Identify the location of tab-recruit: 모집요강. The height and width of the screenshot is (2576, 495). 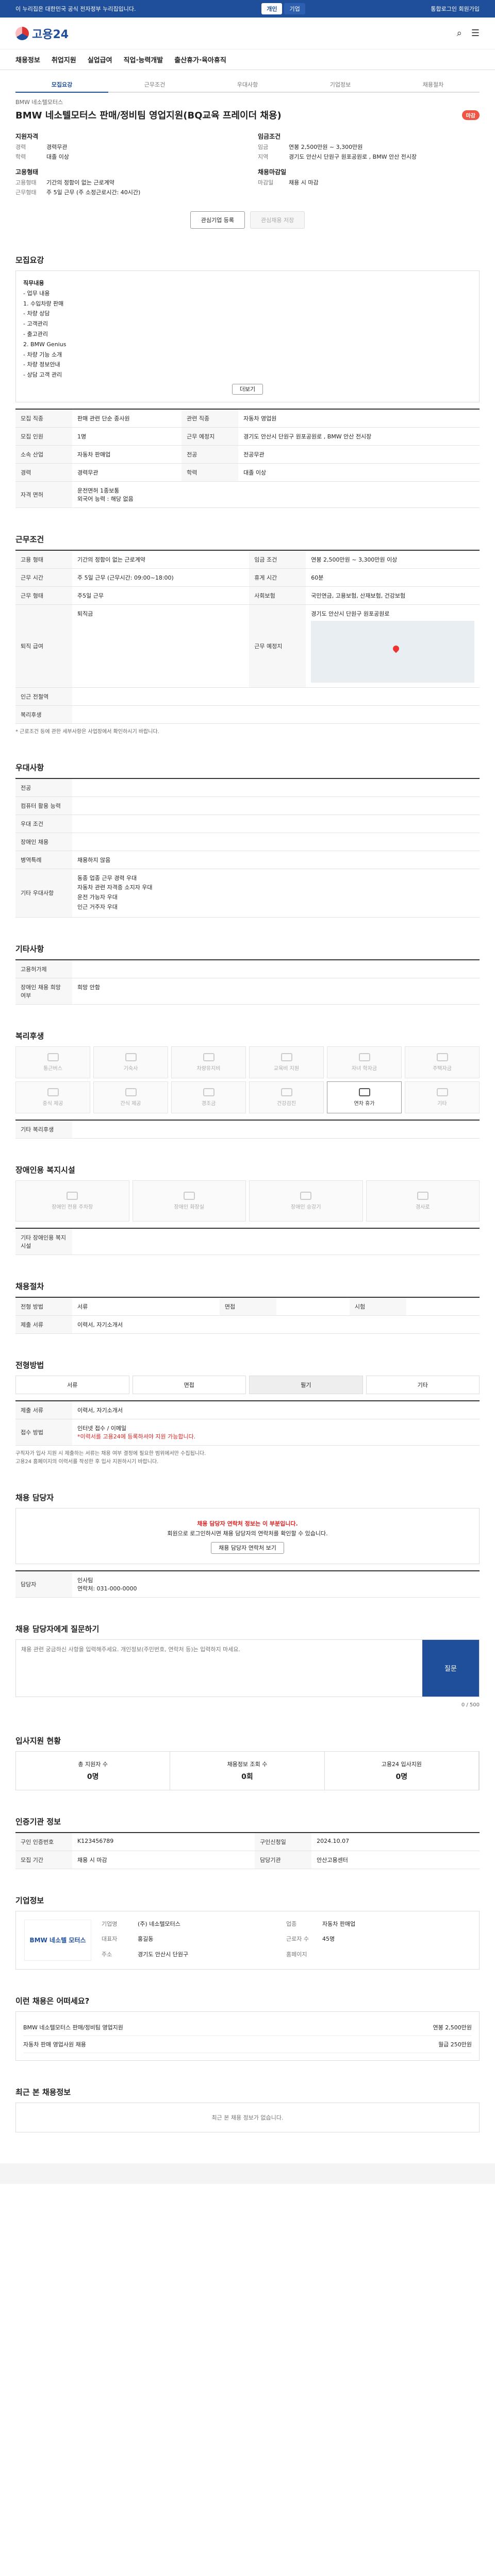
(62, 85).